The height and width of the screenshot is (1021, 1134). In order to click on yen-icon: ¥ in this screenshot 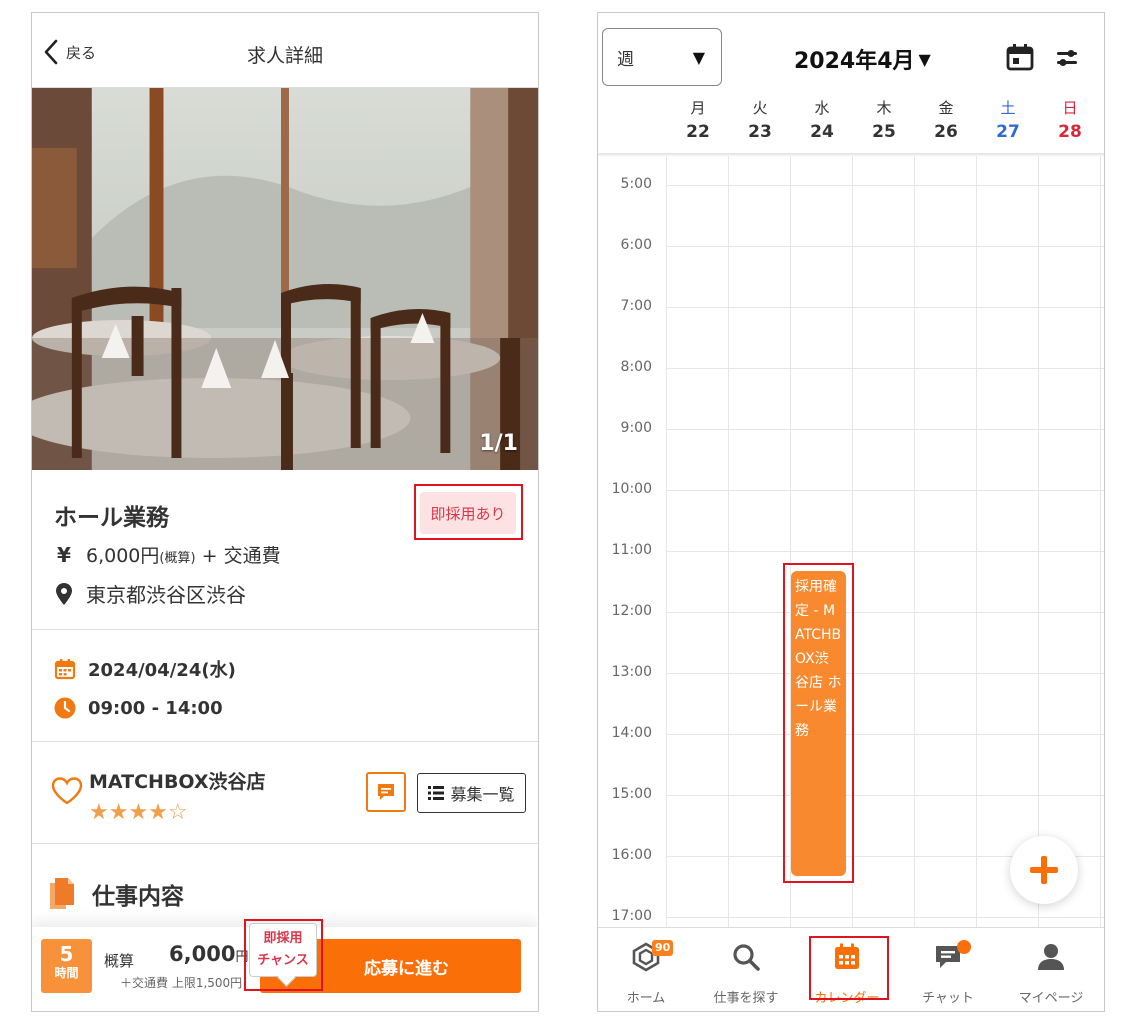, I will do `click(64, 554)`.